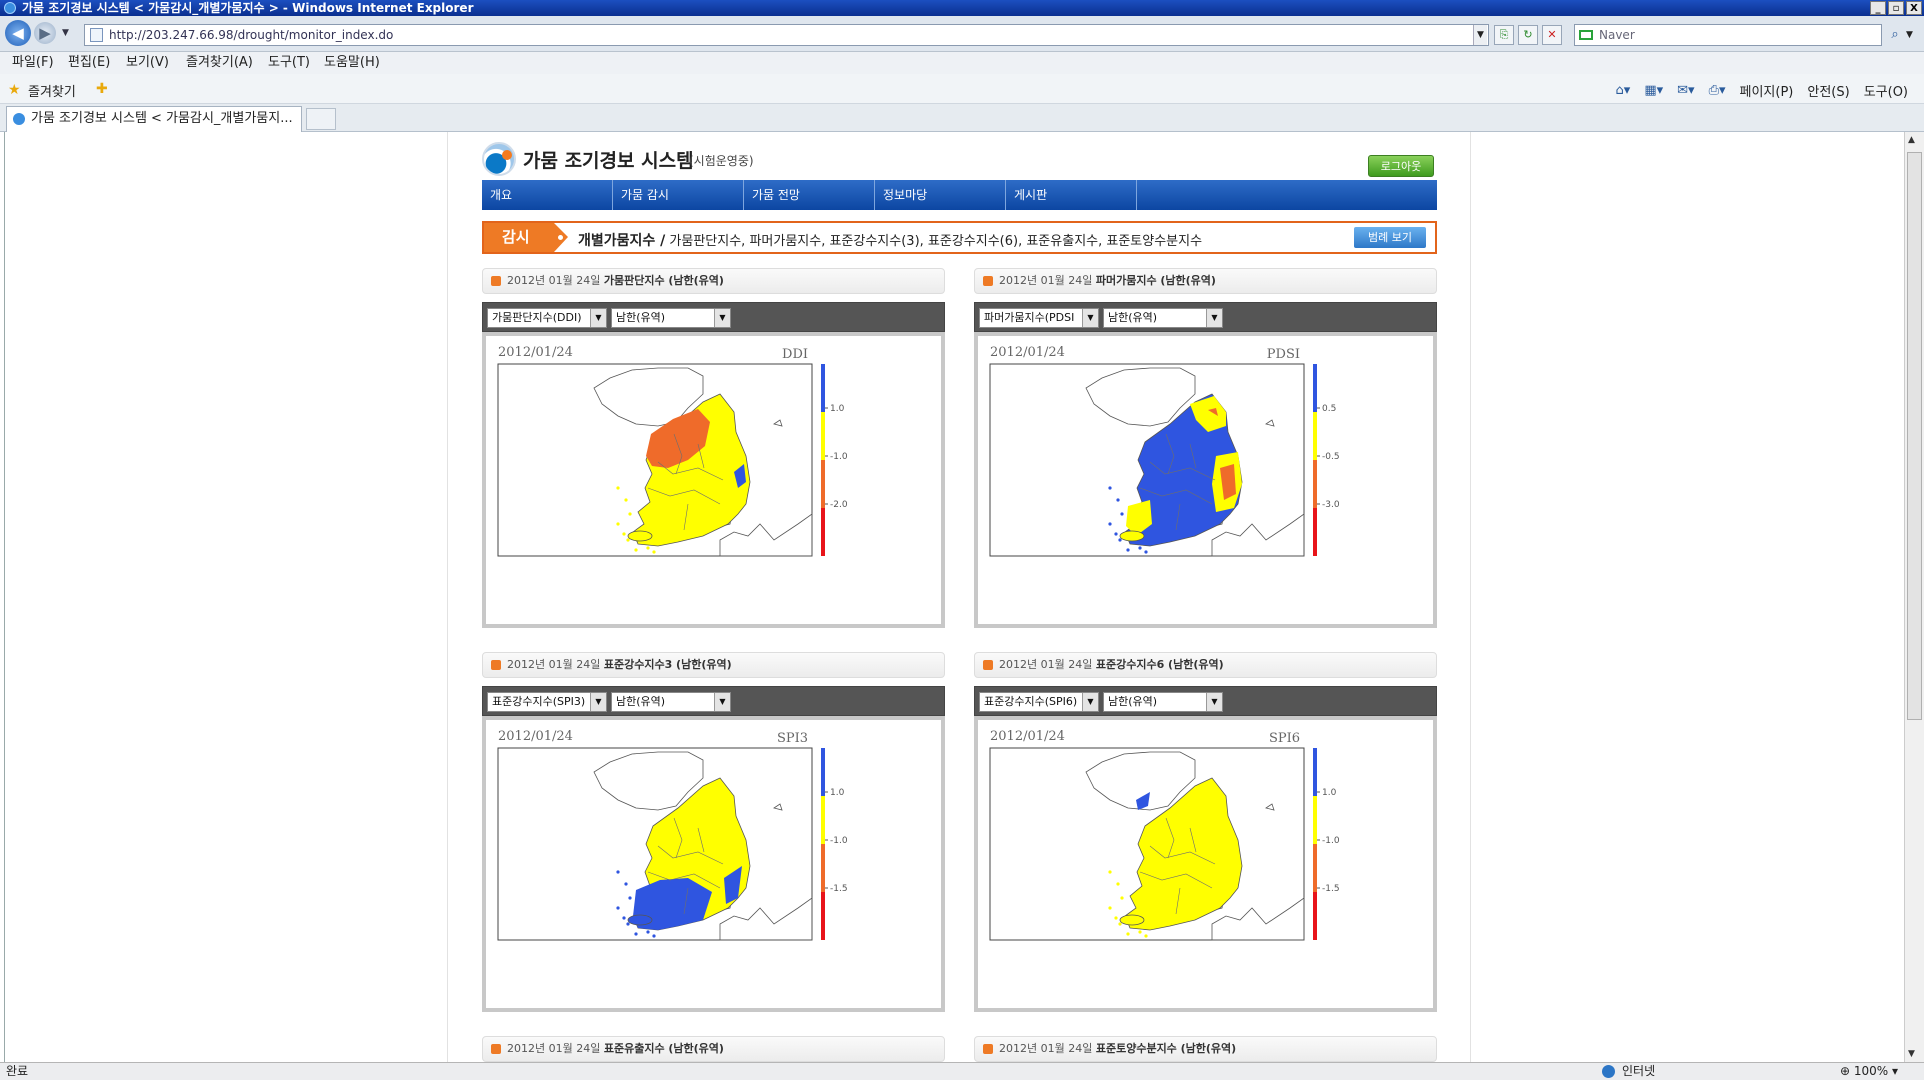  I want to click on index-select-value: 파머가뭄지수(PDSI, so click(1029, 317).